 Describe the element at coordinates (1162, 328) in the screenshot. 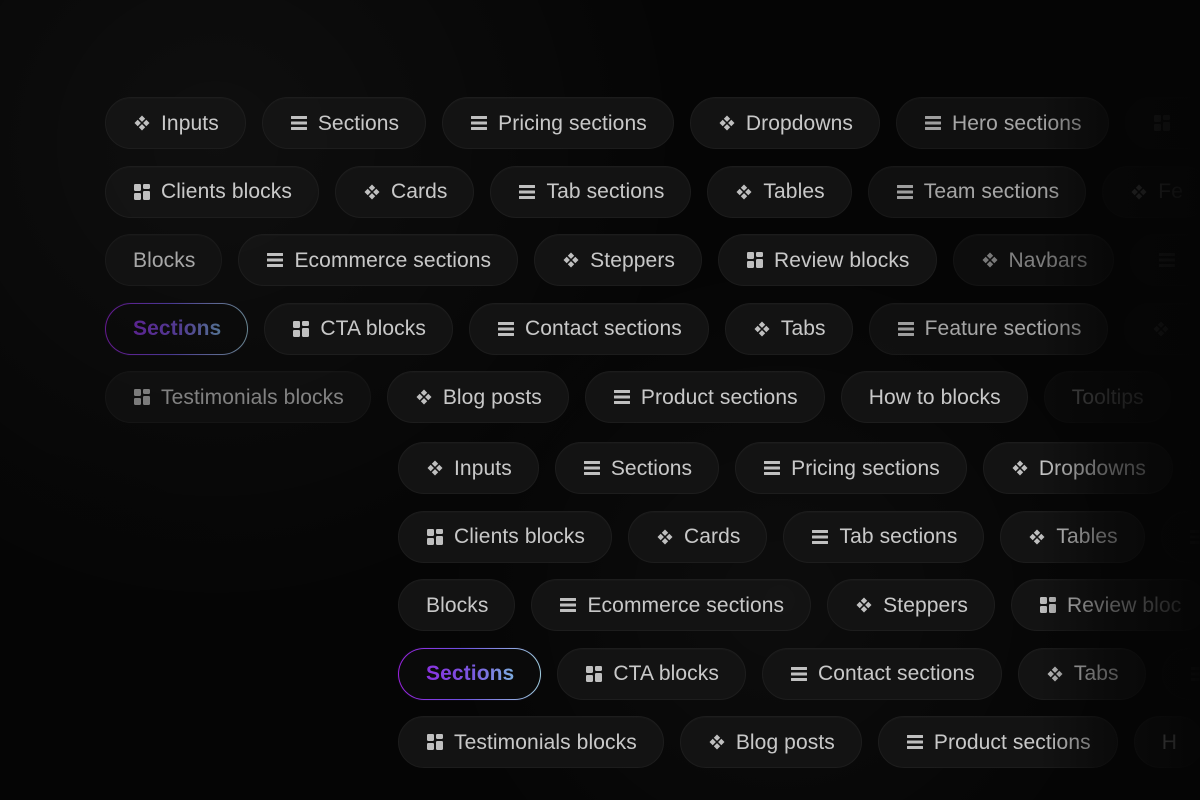

I see `tag-chip-diamond-grid-icon` at that location.